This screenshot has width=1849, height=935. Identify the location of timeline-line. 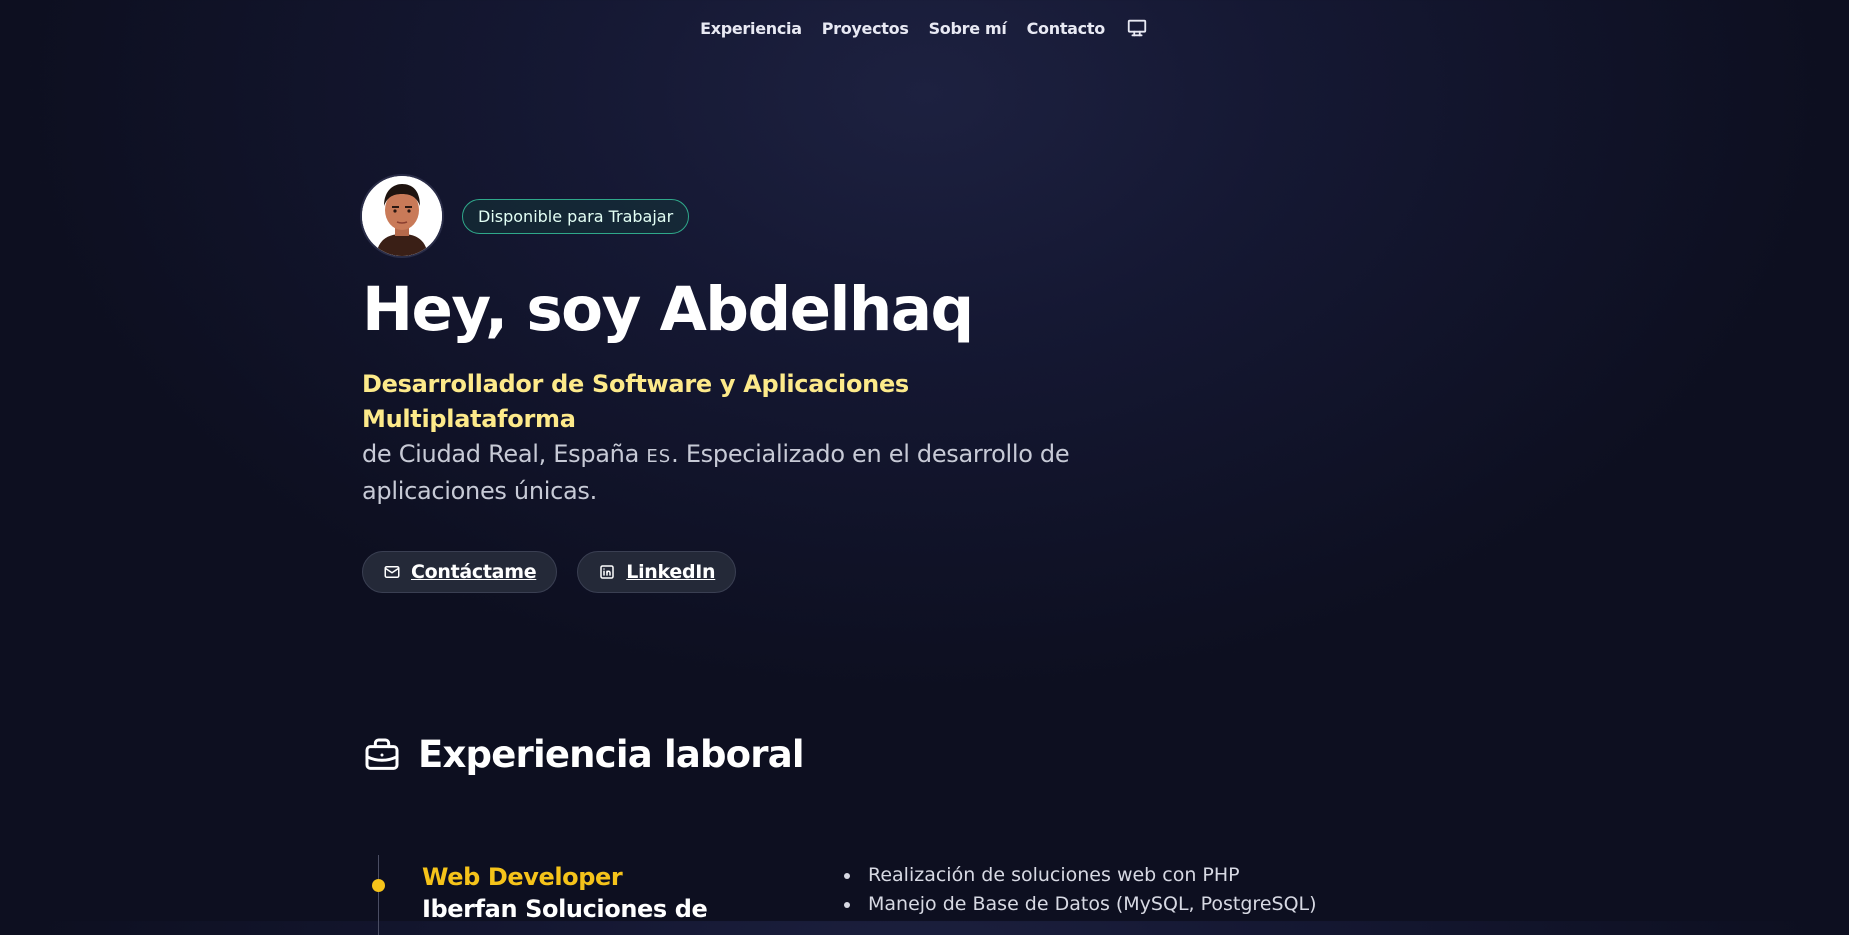
(378, 895).